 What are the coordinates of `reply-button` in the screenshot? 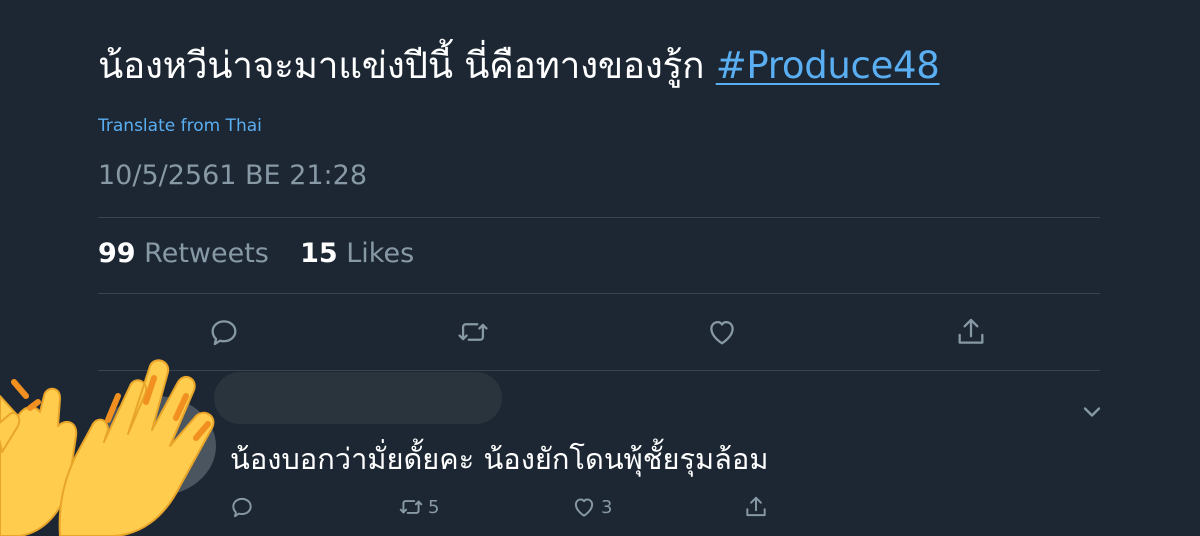 It's located at (224, 332).